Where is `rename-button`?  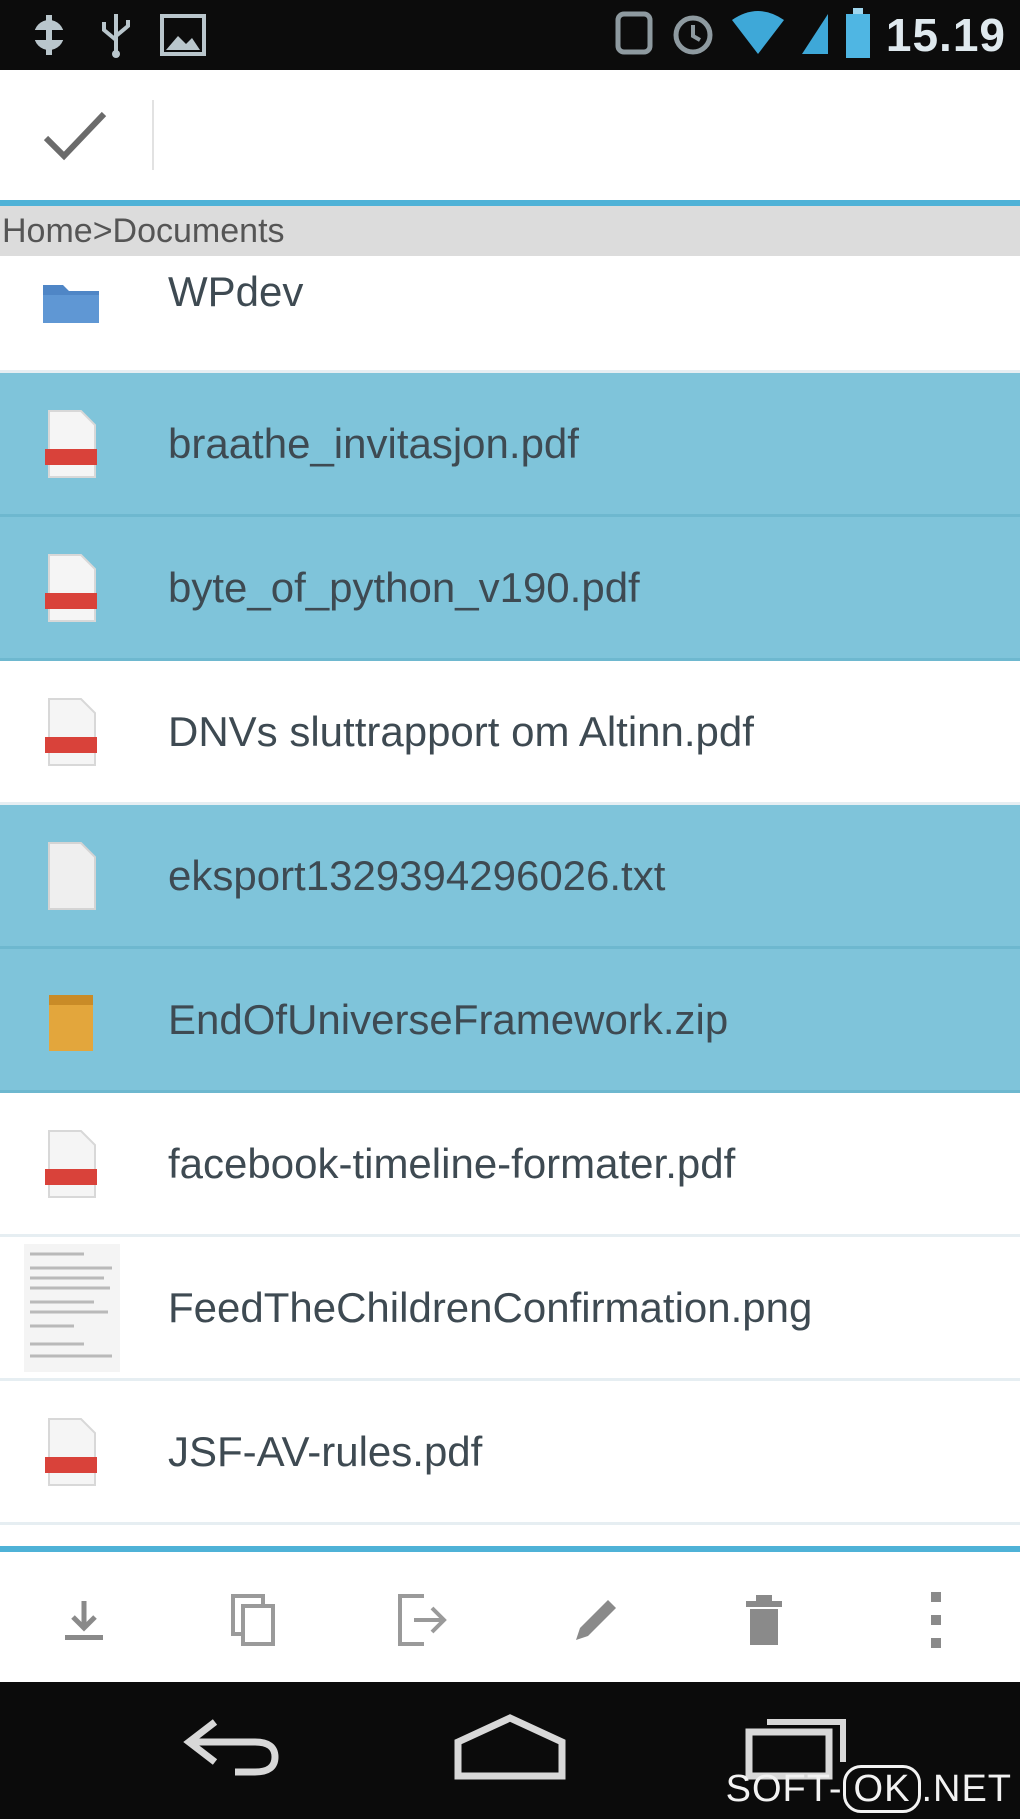
rename-button is located at coordinates (596, 1622).